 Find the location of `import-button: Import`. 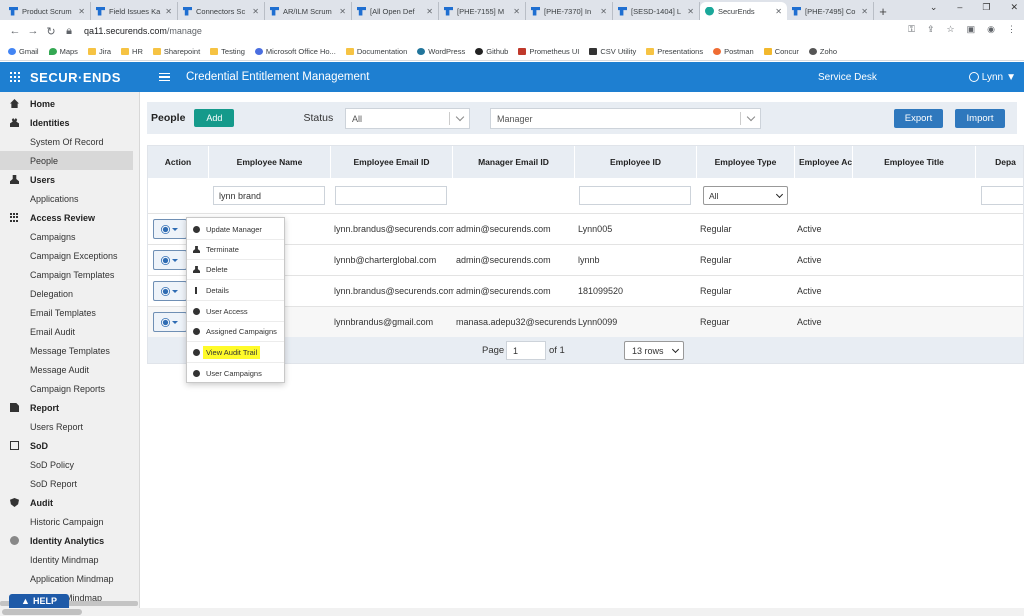

import-button: Import is located at coordinates (980, 118).